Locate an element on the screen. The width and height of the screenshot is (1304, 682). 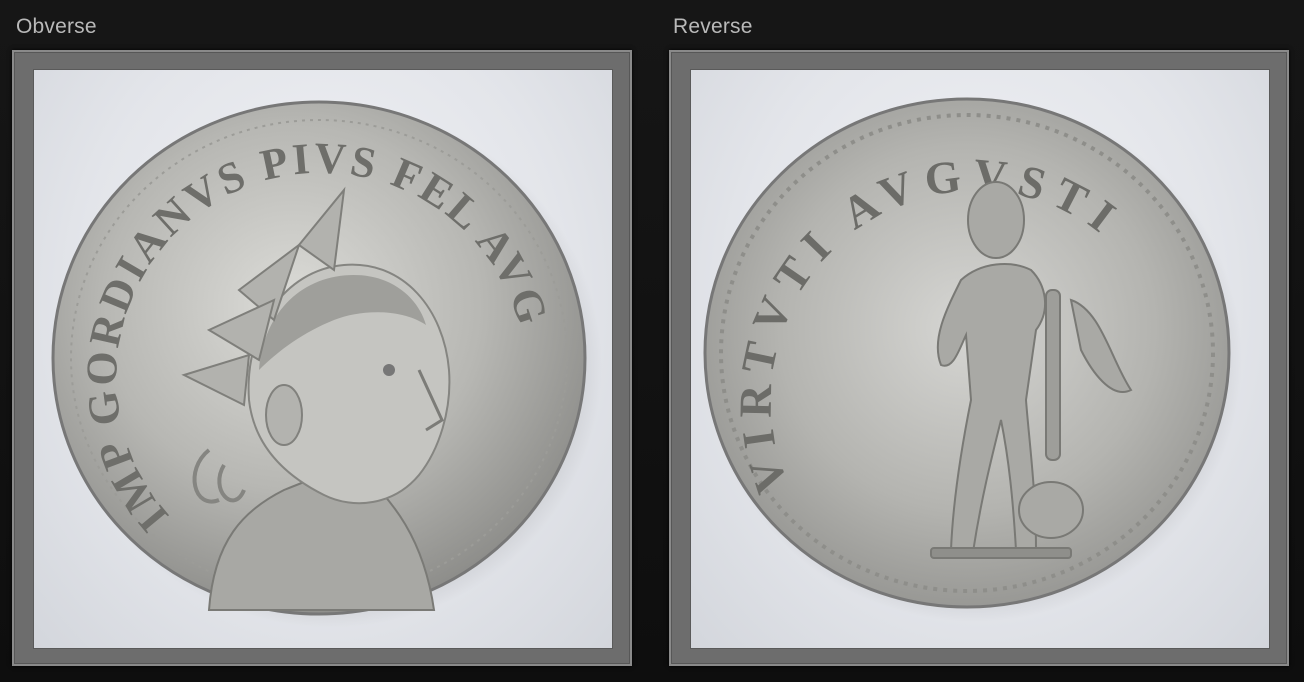
reverse-label: Reverse is located at coordinates (713, 26).